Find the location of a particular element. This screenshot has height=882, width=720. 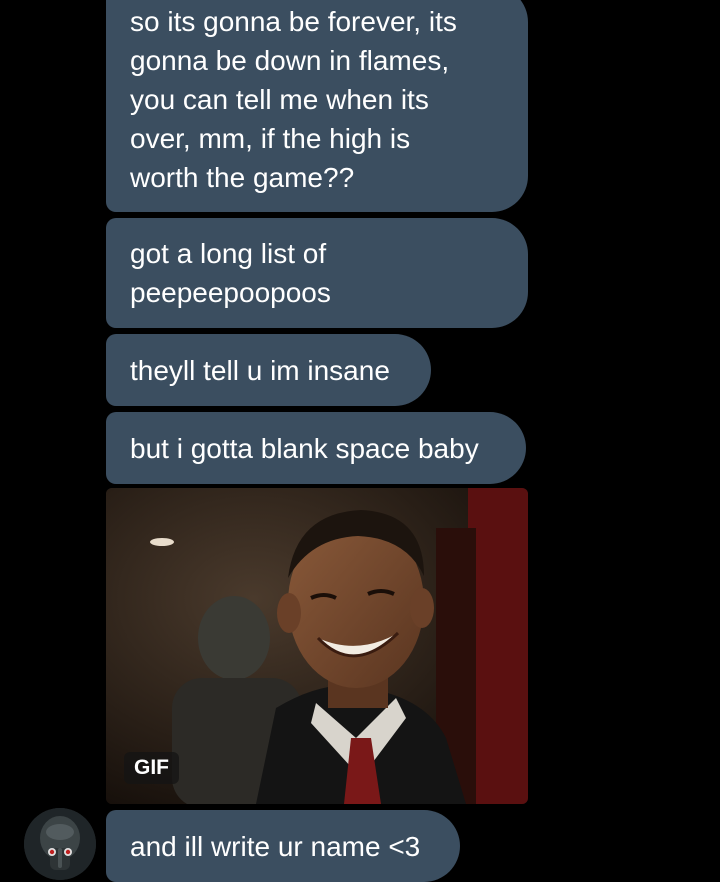

message-text: got a long list of peepeepoopoos is located at coordinates (230, 273).